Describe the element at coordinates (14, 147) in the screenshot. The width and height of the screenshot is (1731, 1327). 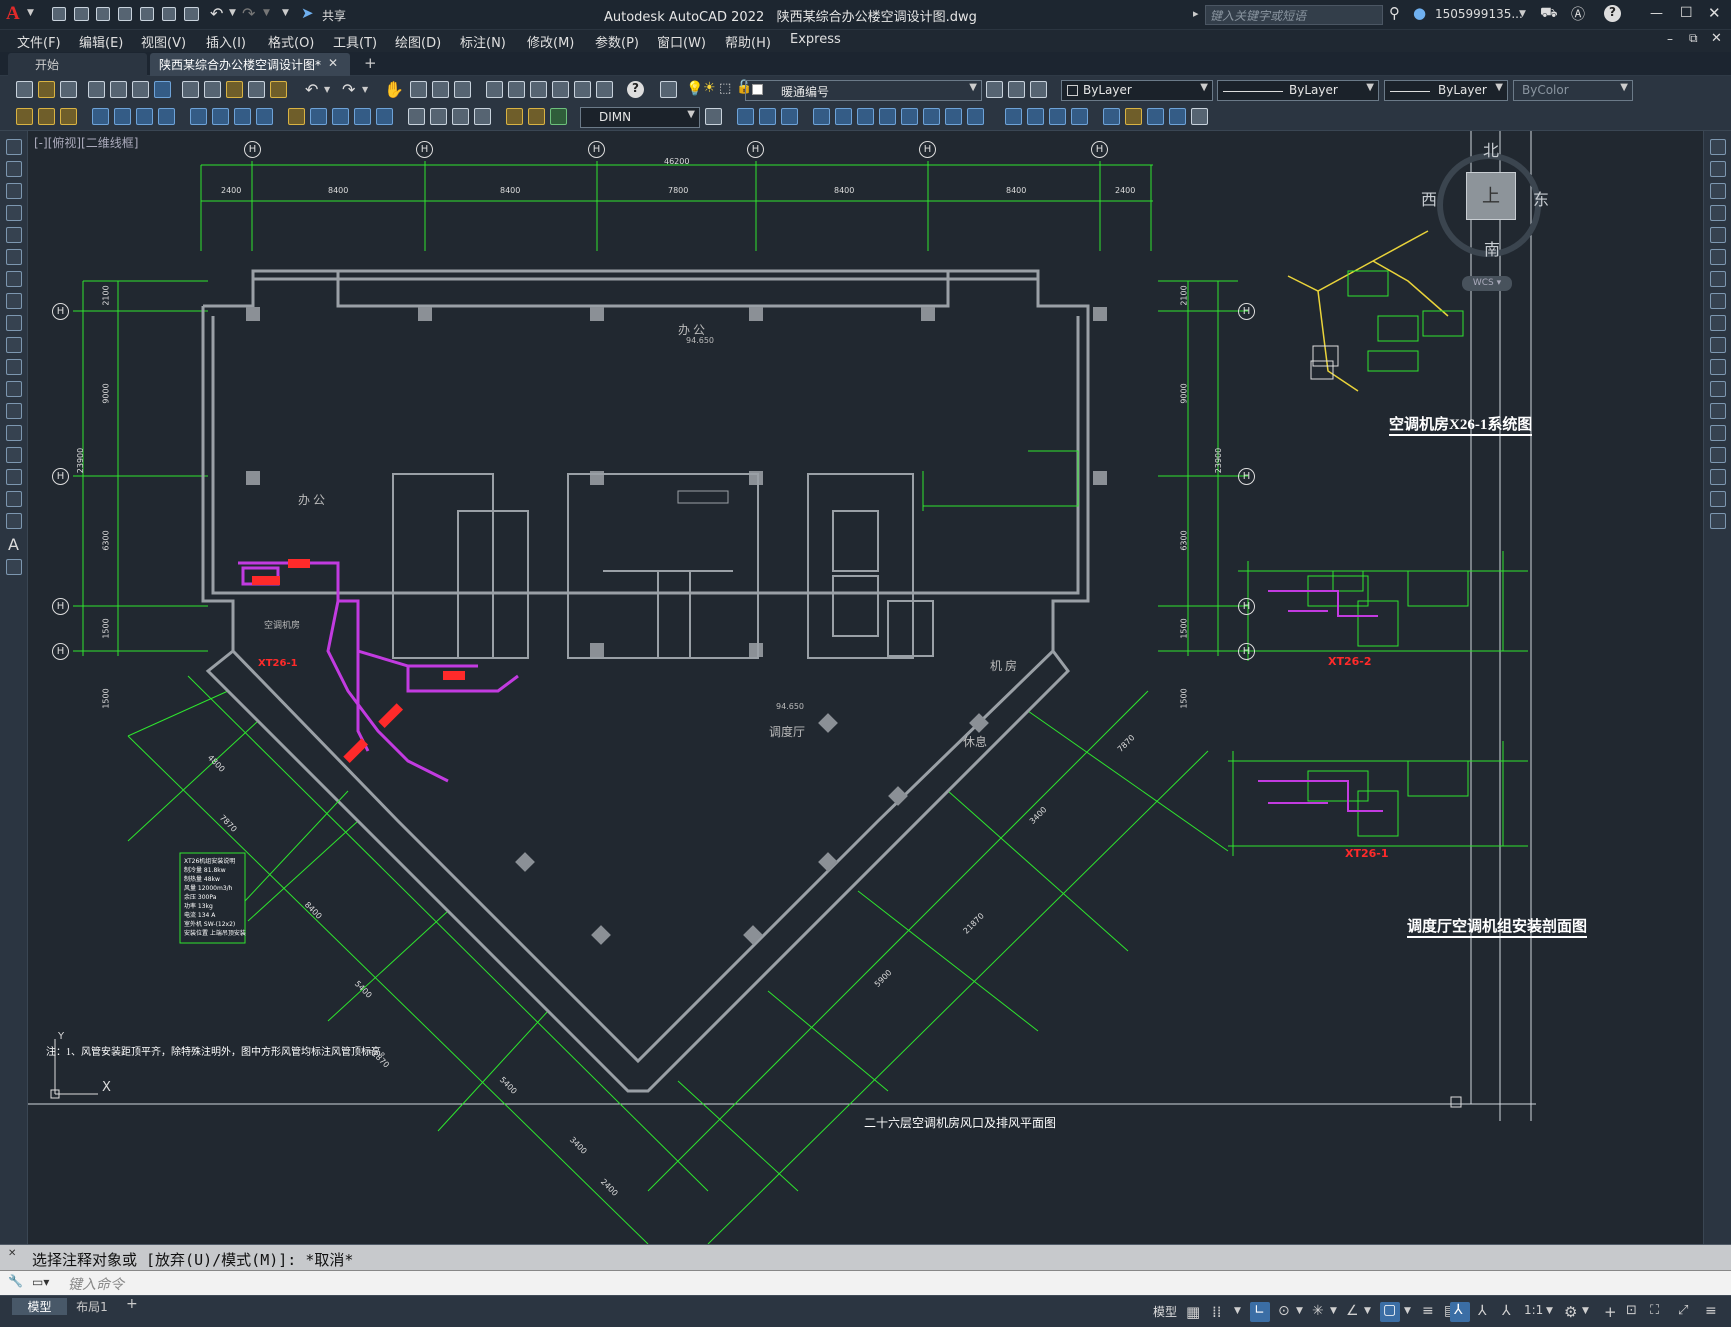
I see `line-icon` at that location.